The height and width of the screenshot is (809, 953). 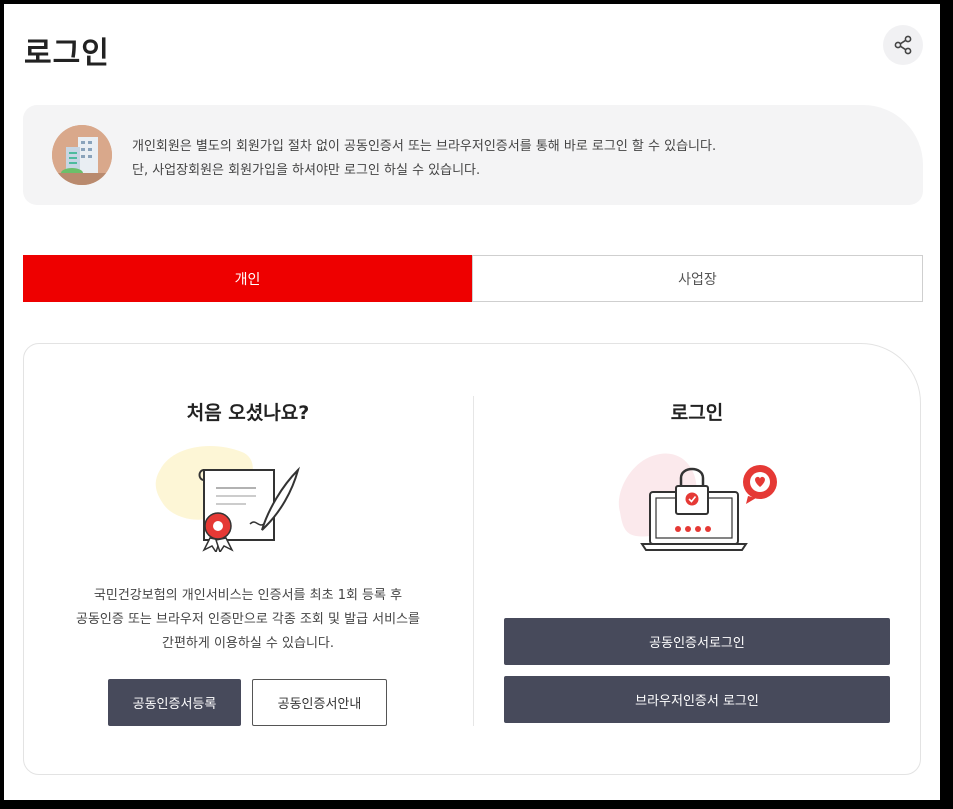 What do you see at coordinates (319, 702) in the screenshot?
I see `certificate-guide-button: 공동인증서안내` at bounding box center [319, 702].